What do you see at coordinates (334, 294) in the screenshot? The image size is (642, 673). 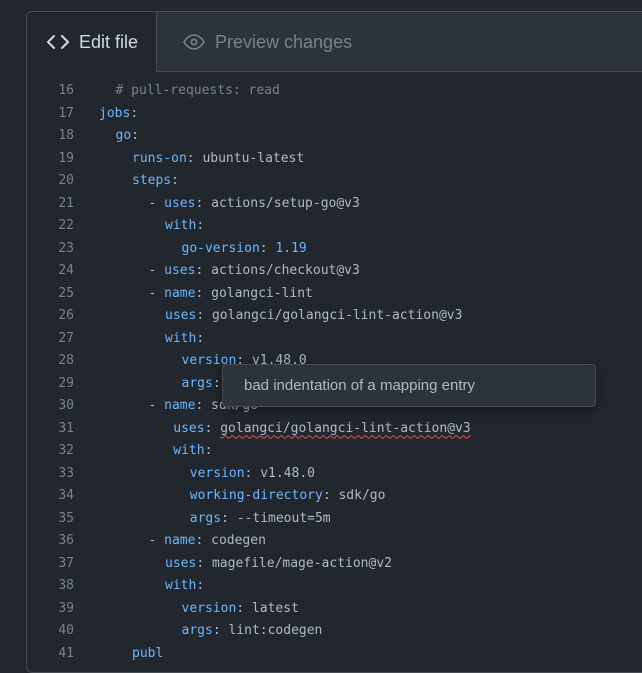 I see `code-line: 25 - name: golangci-lint` at bounding box center [334, 294].